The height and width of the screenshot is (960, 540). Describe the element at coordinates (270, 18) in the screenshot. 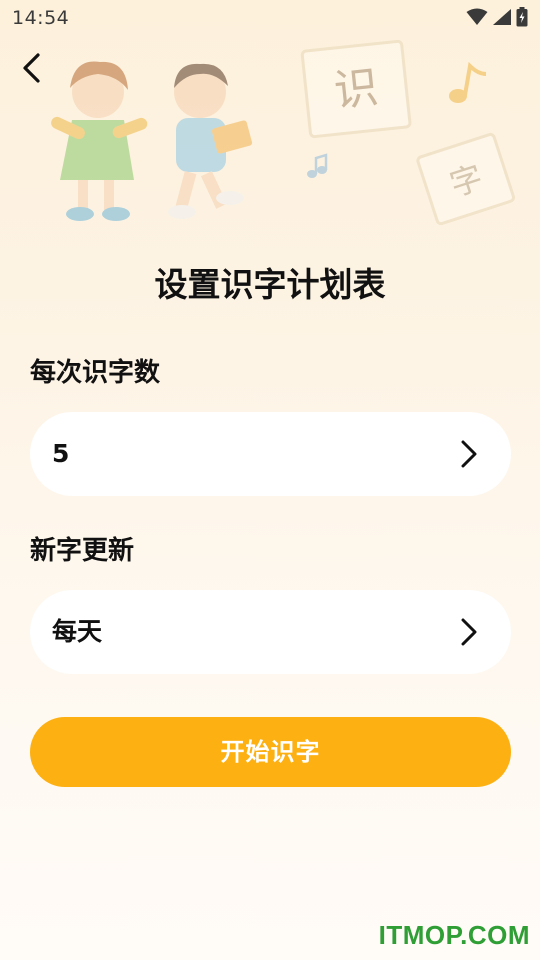

I see `status-bar: 14:54` at that location.